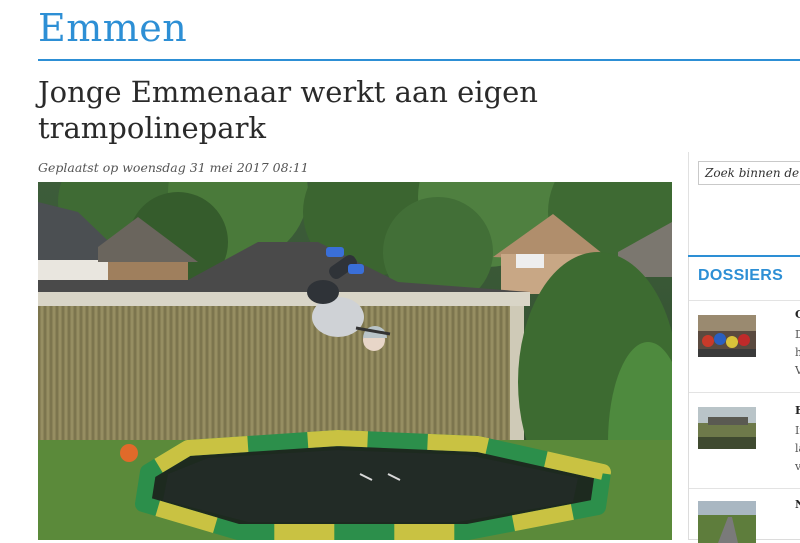  What do you see at coordinates (797, 411) in the screenshot?
I see `dossier-title: F` at bounding box center [797, 411].